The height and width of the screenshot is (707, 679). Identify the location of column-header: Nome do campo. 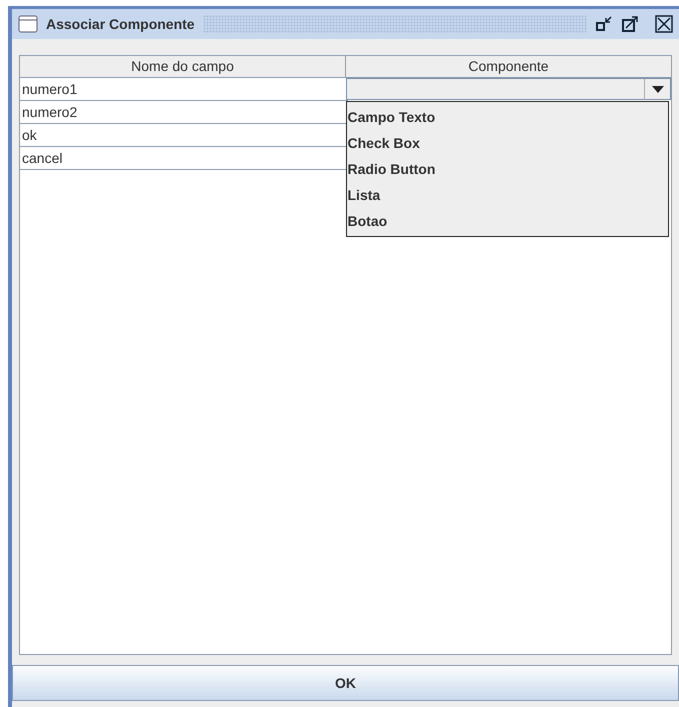
(183, 66).